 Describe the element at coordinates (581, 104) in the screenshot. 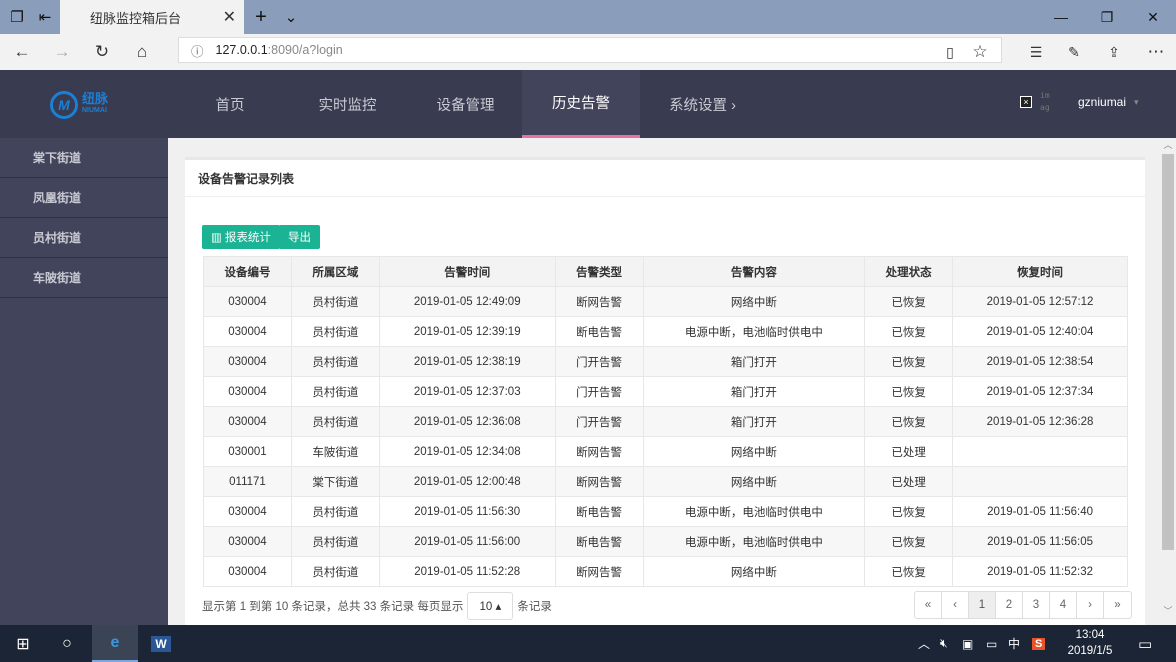

I see `nav-alarm-history: 历史告警` at that location.